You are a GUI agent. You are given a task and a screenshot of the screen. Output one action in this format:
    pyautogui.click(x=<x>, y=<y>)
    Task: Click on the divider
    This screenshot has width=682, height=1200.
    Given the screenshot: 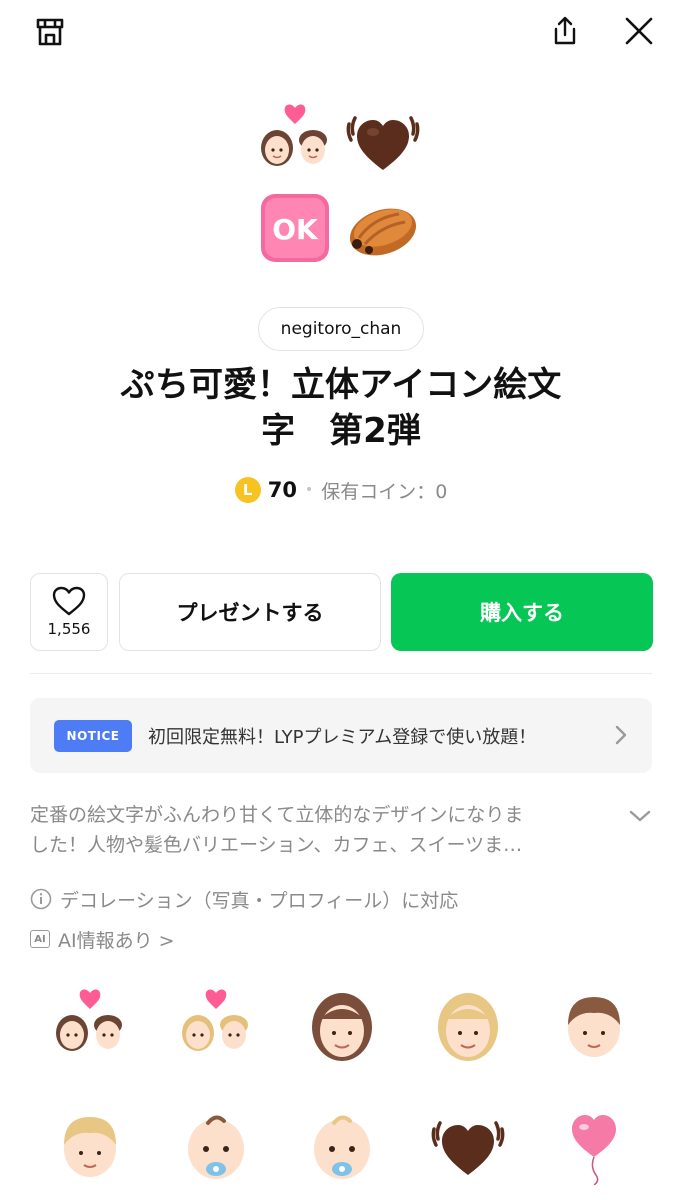 What is the action you would take?
    pyautogui.click(x=341, y=673)
    